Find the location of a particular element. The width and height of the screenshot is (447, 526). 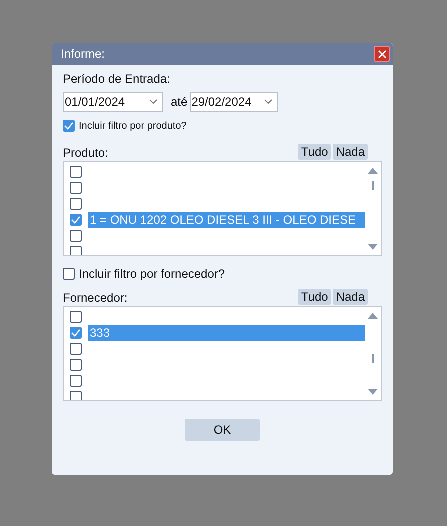

period-label: Período de Entrada: is located at coordinates (117, 79).